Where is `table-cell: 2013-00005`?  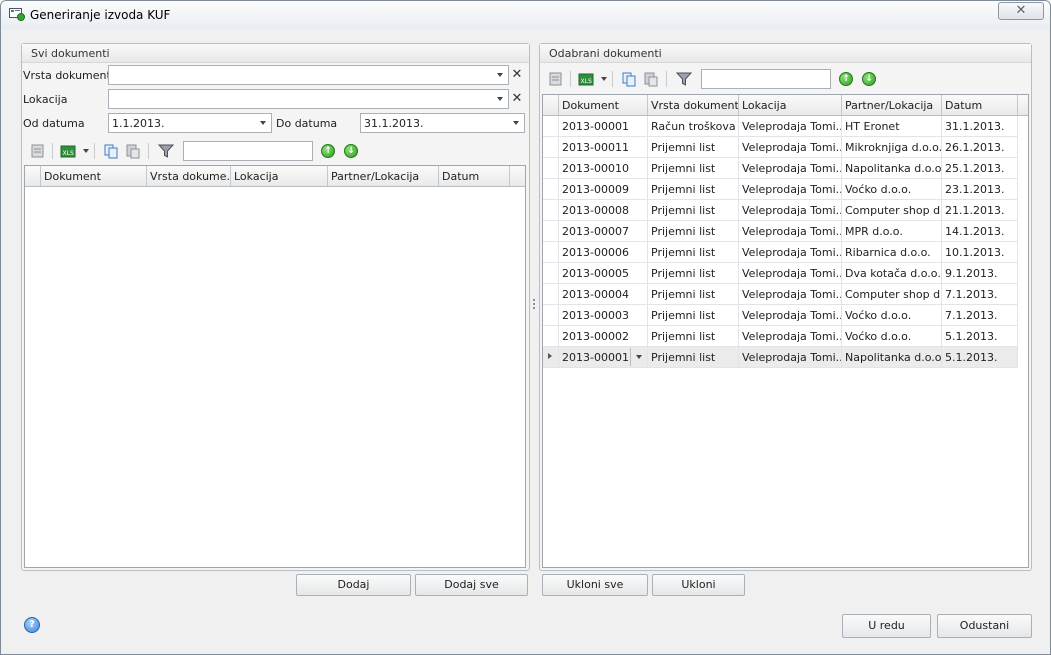
table-cell: 2013-00005 is located at coordinates (603, 273).